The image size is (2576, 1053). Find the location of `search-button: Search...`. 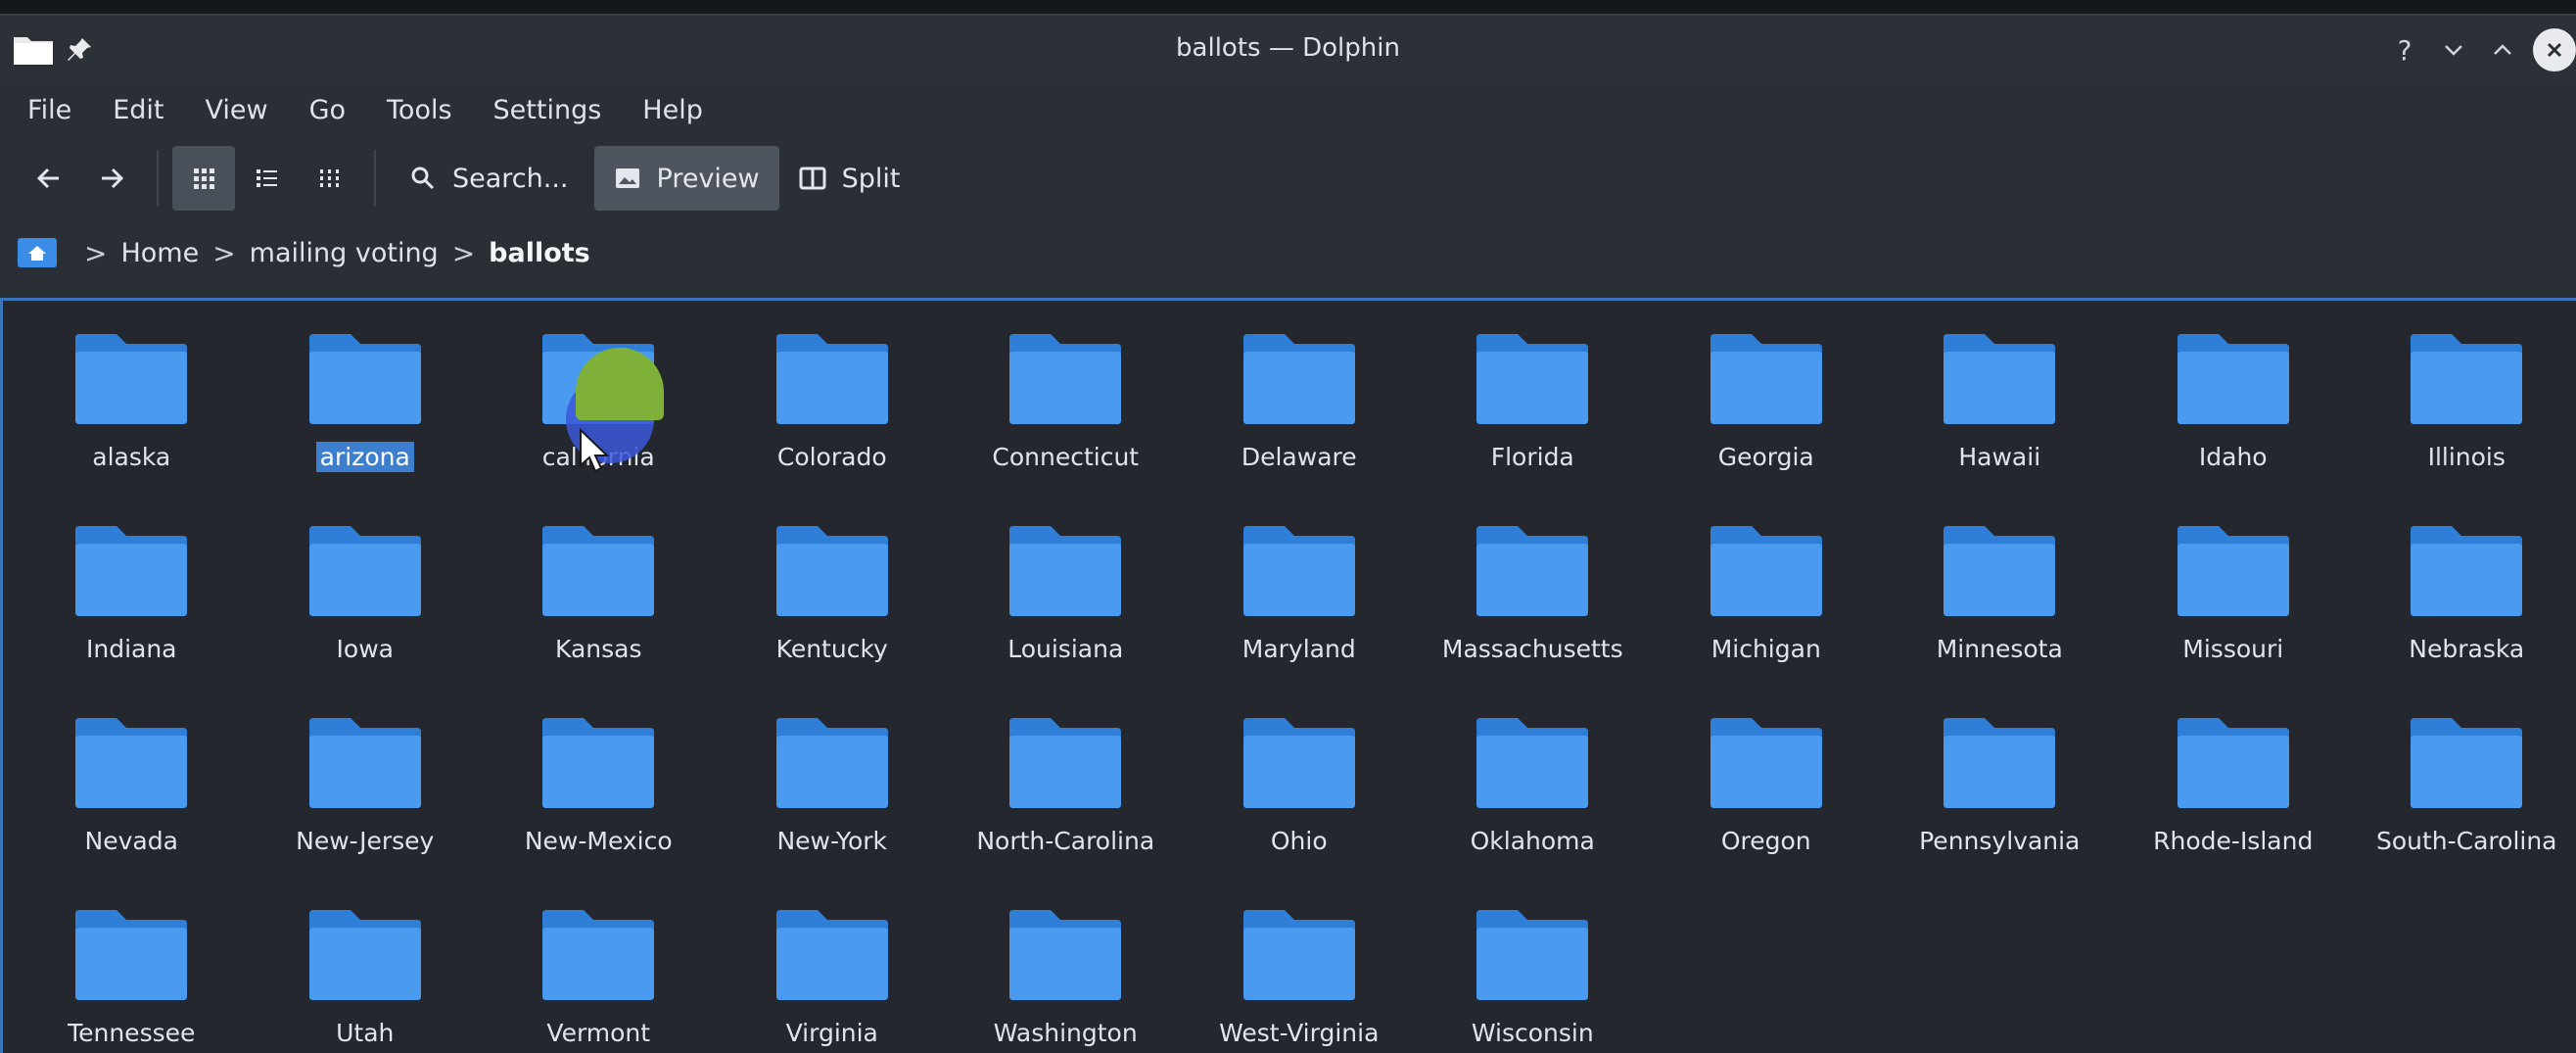

search-button: Search... is located at coordinates (489, 179).